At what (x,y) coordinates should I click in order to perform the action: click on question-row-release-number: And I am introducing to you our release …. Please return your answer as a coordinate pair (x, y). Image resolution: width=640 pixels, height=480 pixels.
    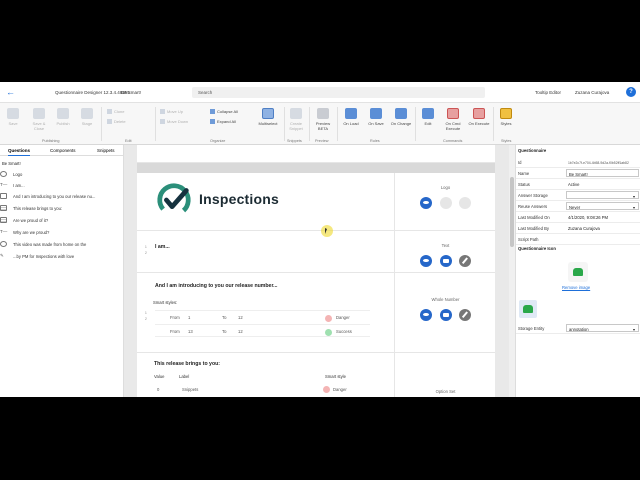
    Looking at the image, I should click on (316, 313).